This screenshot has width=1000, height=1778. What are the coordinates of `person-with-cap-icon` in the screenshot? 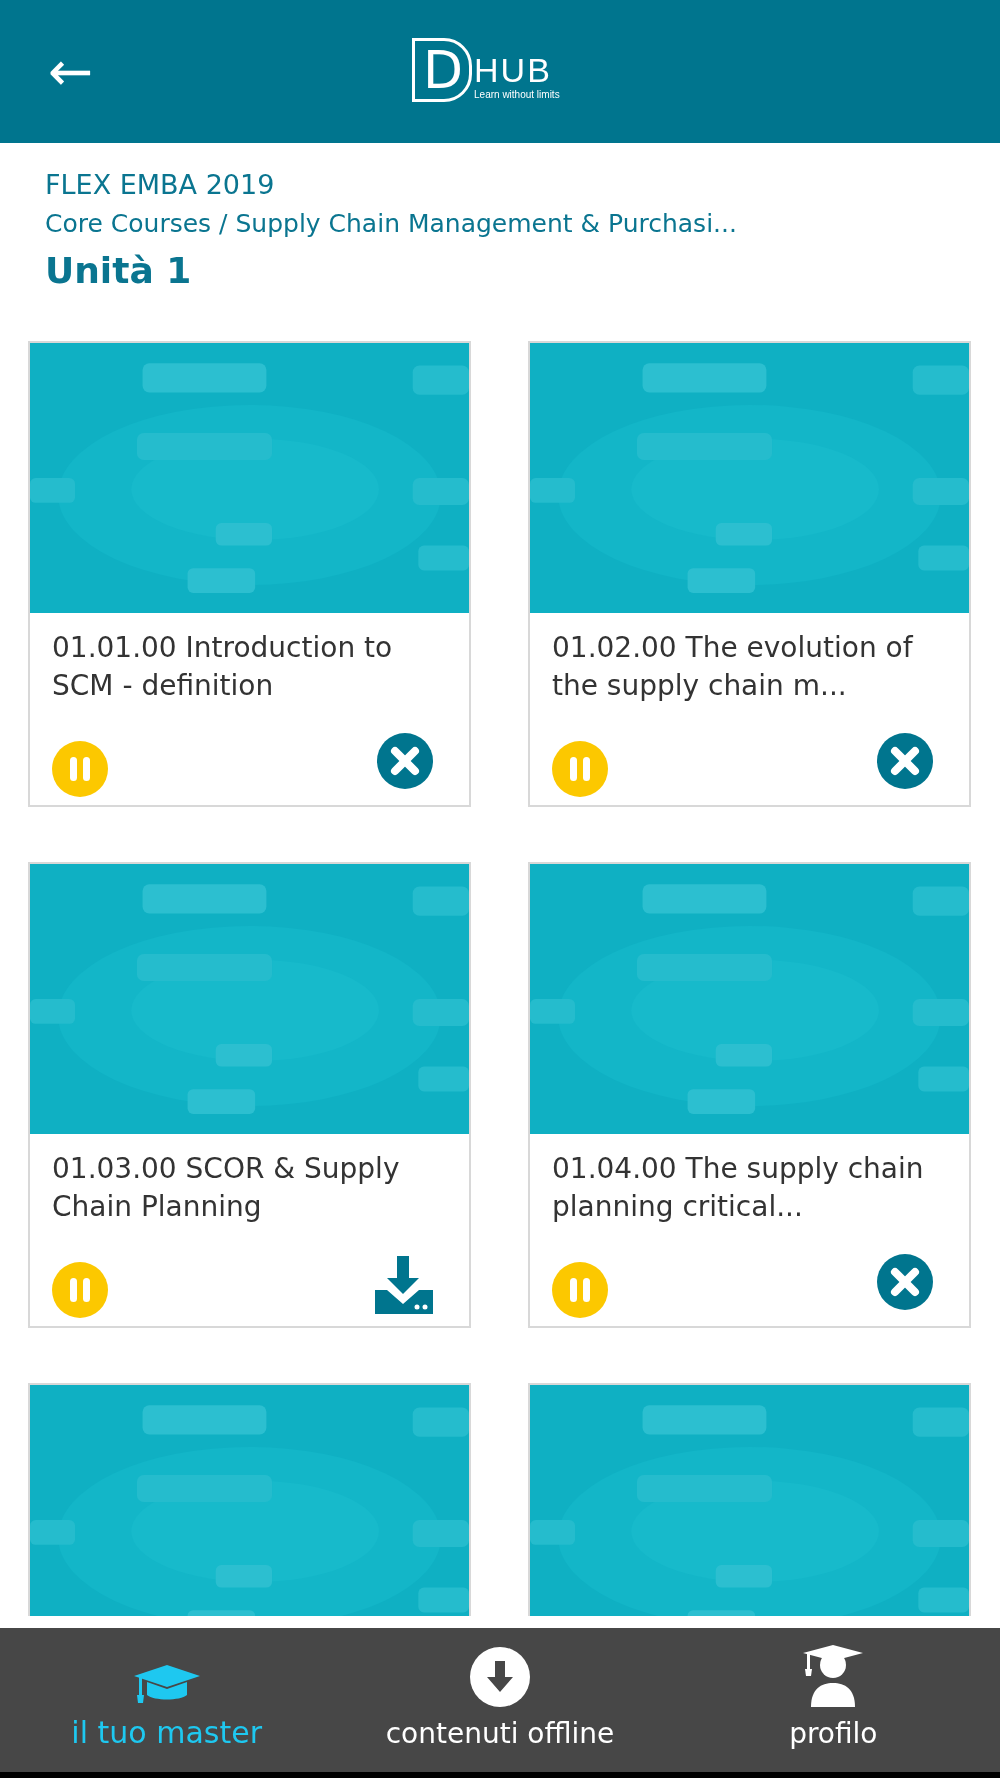 It's located at (833, 1676).